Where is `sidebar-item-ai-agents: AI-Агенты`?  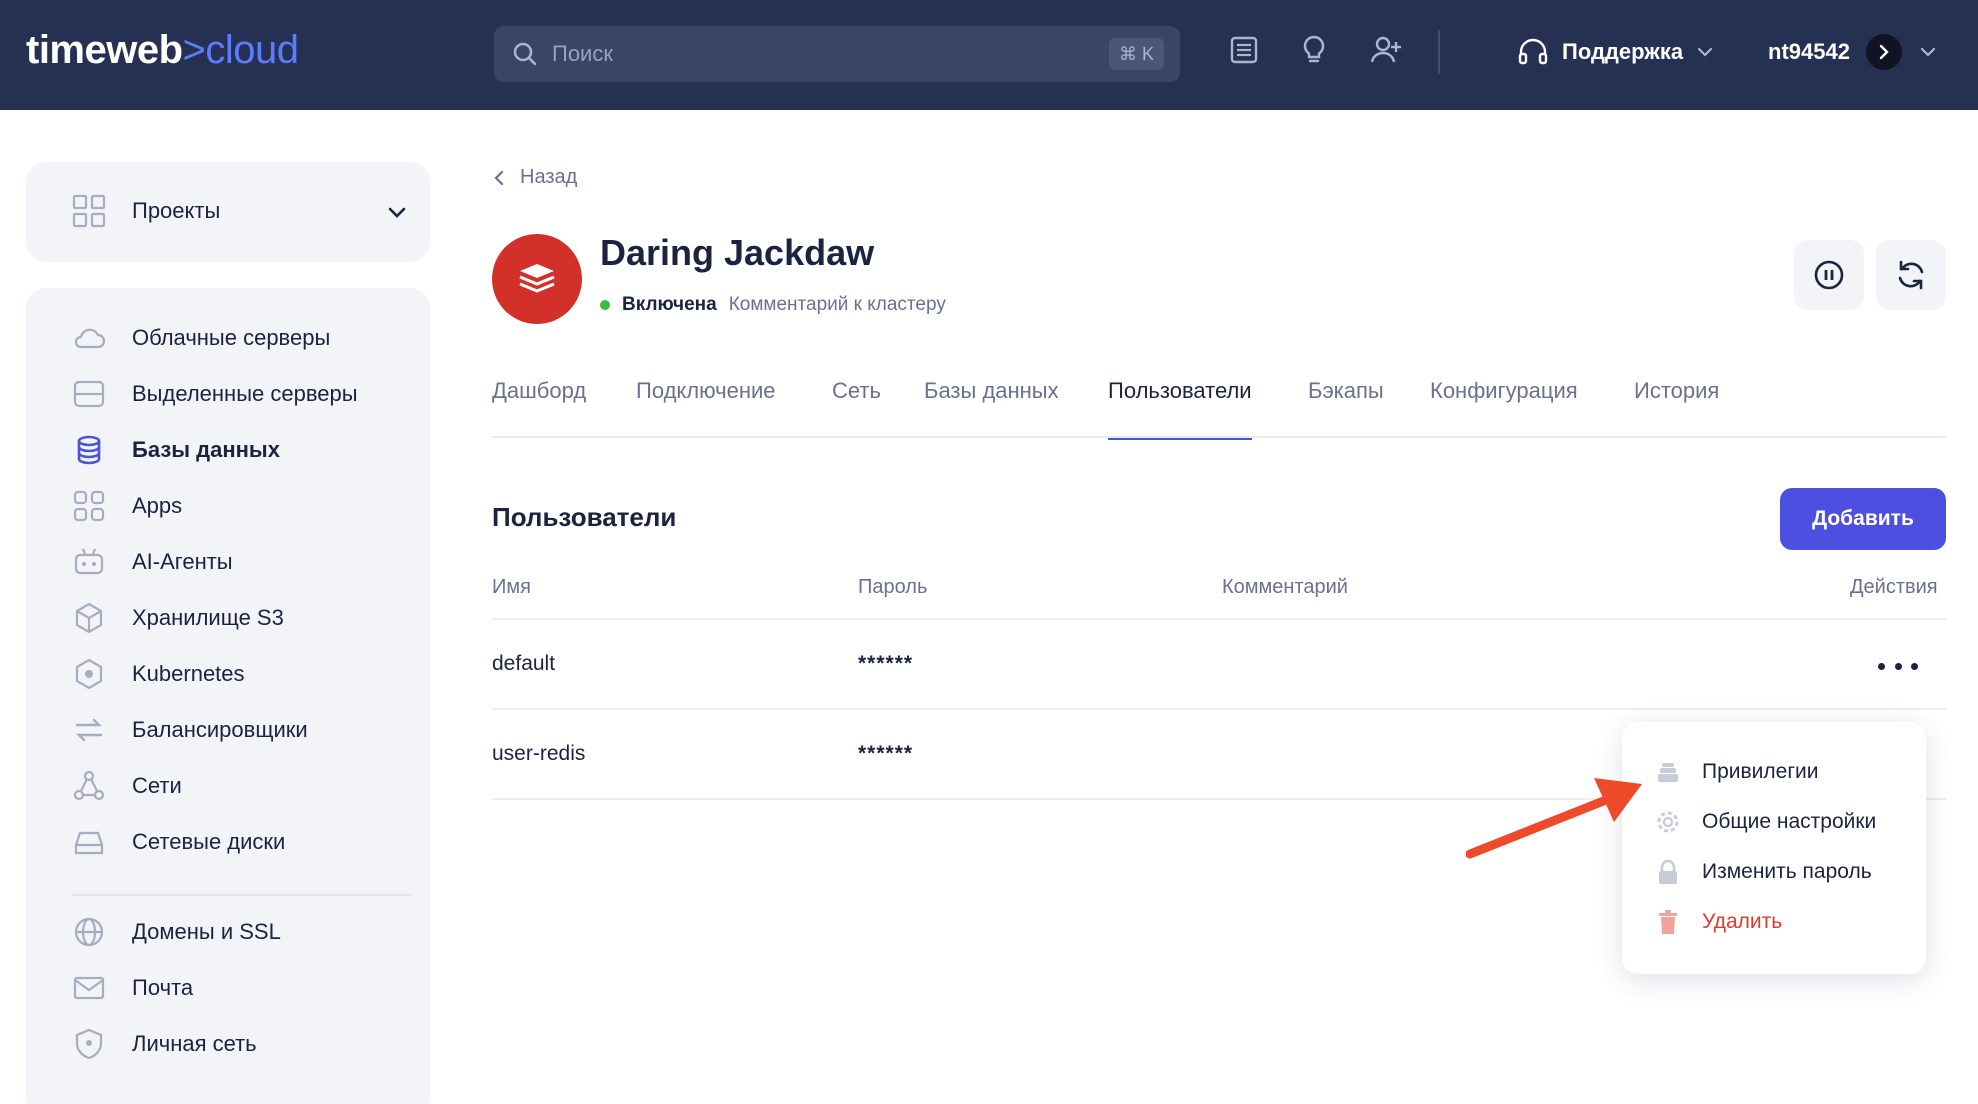
sidebar-item-ai-agents: AI-Агенты is located at coordinates (152, 562).